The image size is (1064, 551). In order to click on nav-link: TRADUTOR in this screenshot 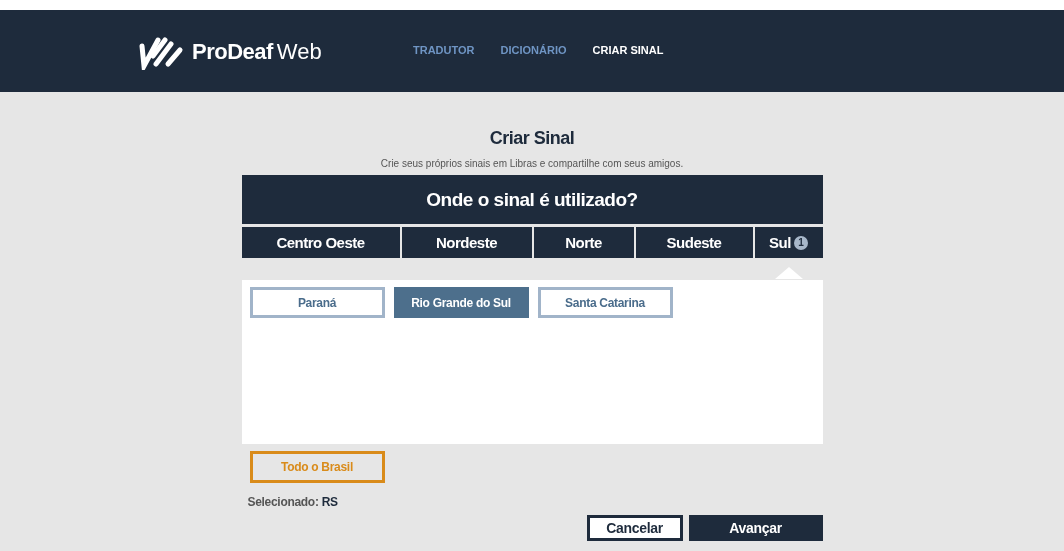, I will do `click(444, 50)`.